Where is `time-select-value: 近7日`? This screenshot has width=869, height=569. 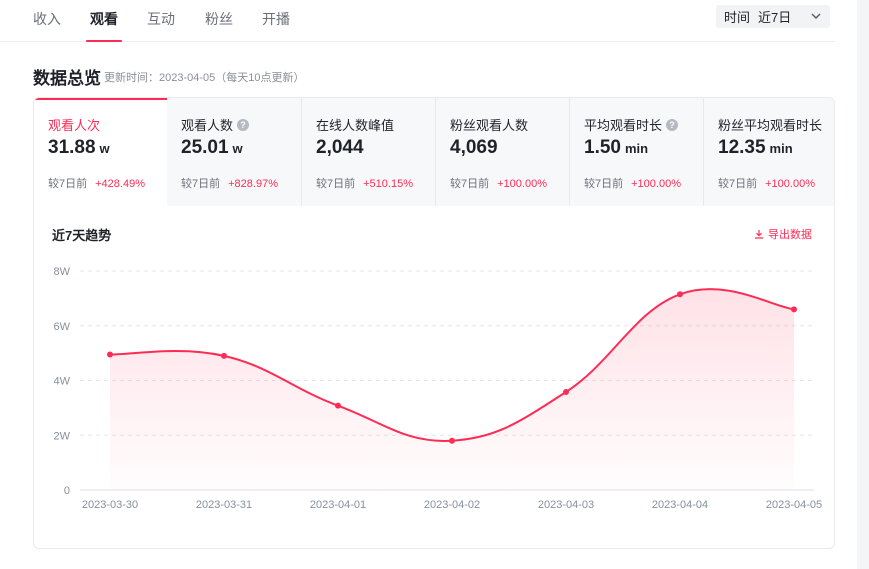
time-select-value: 近7日 is located at coordinates (775, 17).